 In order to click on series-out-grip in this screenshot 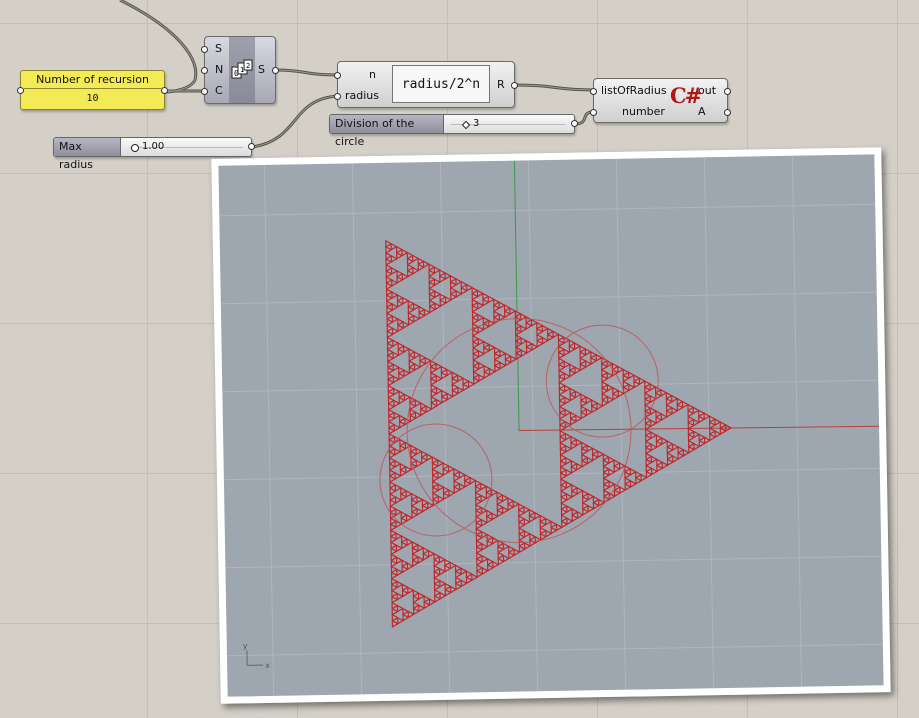, I will do `click(275, 70)`.